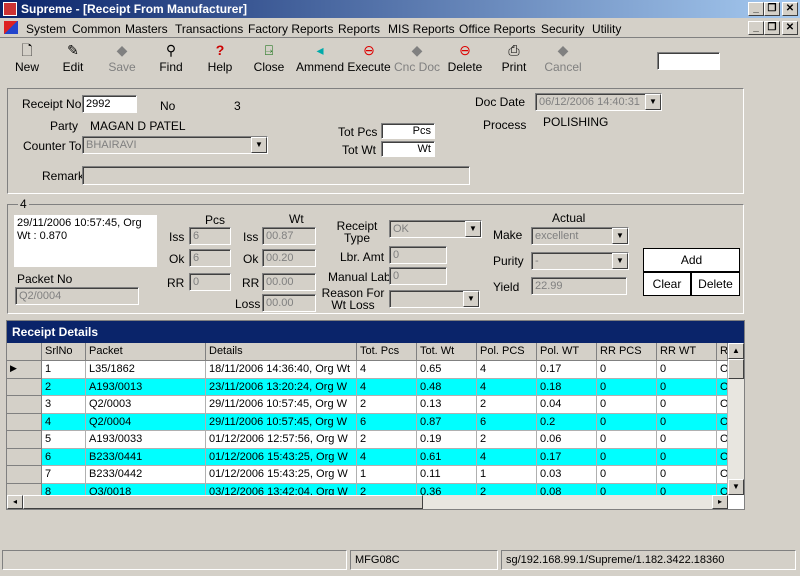  I want to click on table-cell: 18/11/2006 14:36:40, Org Wt, so click(281, 370).